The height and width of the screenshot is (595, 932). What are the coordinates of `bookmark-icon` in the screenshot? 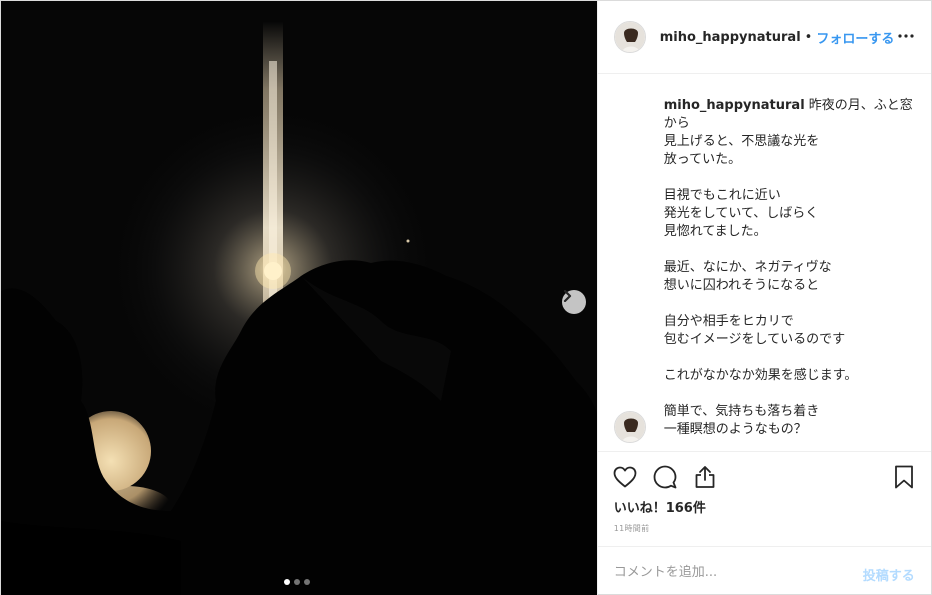 It's located at (903, 477).